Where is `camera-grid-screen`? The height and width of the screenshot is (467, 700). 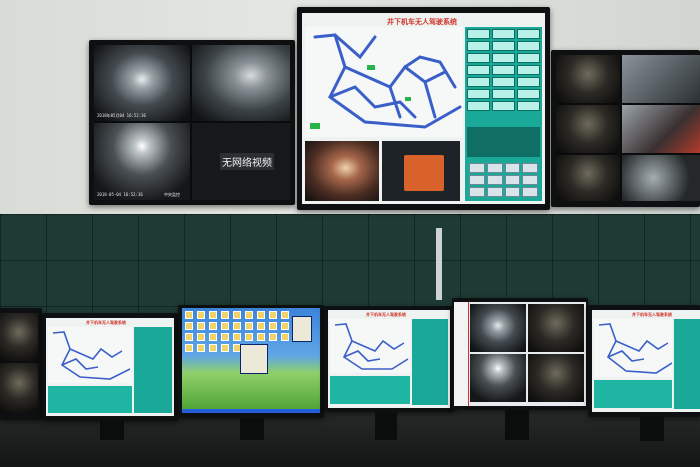 camera-grid-screen is located at coordinates (520, 354).